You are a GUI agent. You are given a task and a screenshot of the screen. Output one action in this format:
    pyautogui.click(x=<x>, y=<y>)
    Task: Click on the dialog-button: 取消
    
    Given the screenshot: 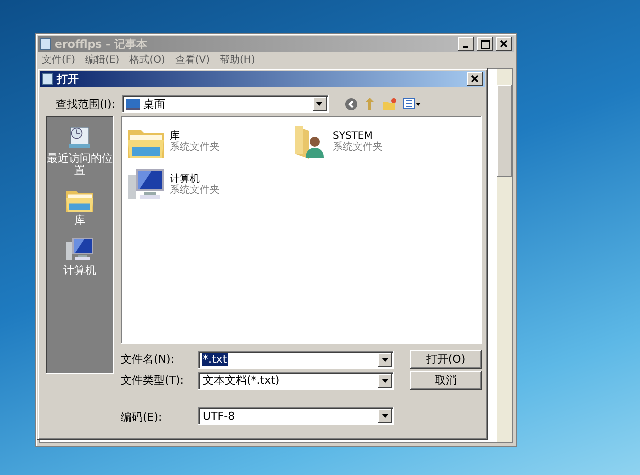 What is the action you would take?
    pyautogui.click(x=446, y=380)
    